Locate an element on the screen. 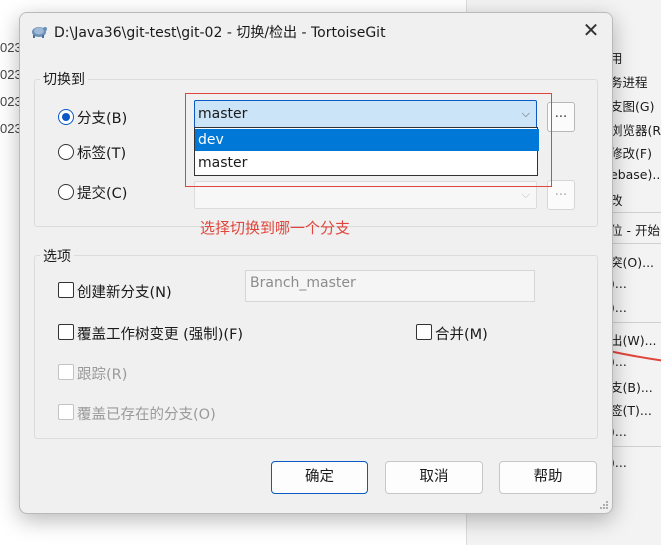  context-menu-item: 修改(F) is located at coordinates (631, 152).